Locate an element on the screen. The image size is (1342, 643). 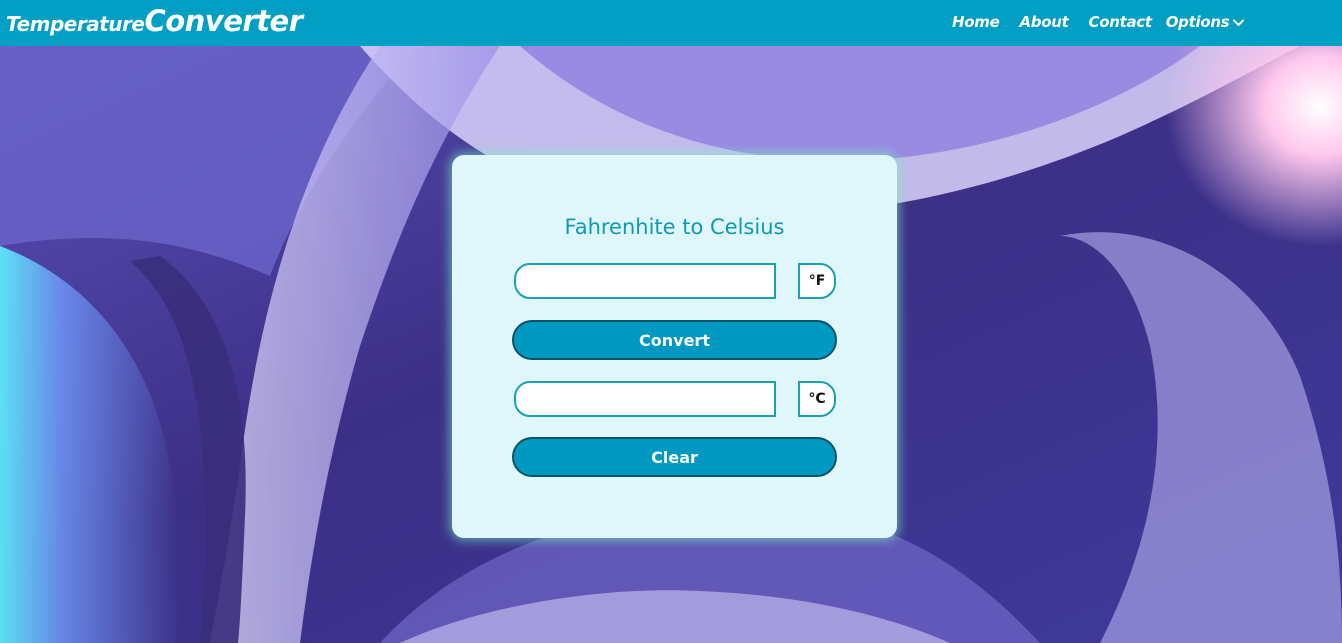
nav-contact-link: Contact is located at coordinates (1120, 22).